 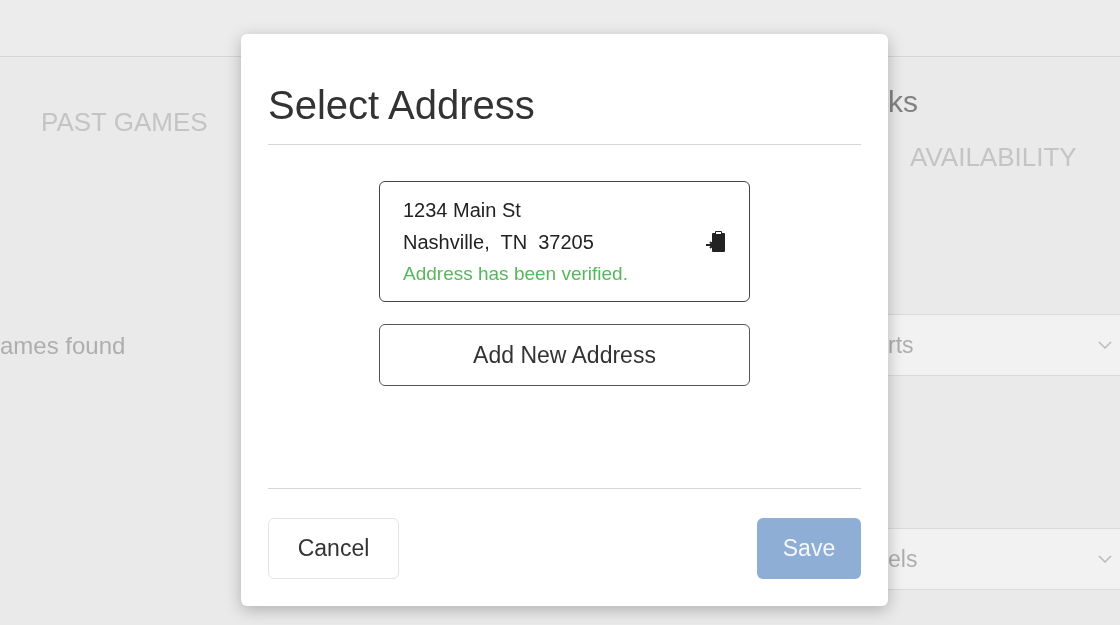 I want to click on dialog-title: Select Address, so click(x=402, y=105).